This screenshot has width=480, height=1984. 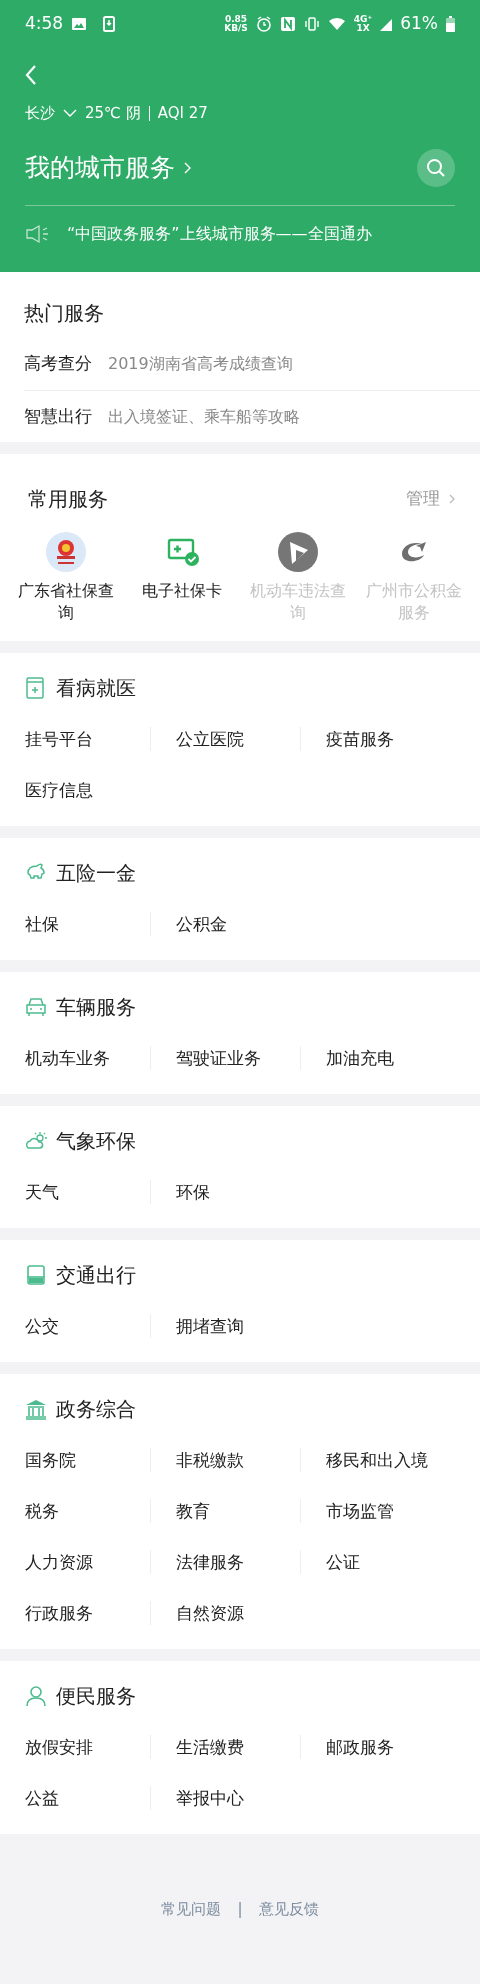 What do you see at coordinates (75, 1057) in the screenshot?
I see `service-link: 机动车业务` at bounding box center [75, 1057].